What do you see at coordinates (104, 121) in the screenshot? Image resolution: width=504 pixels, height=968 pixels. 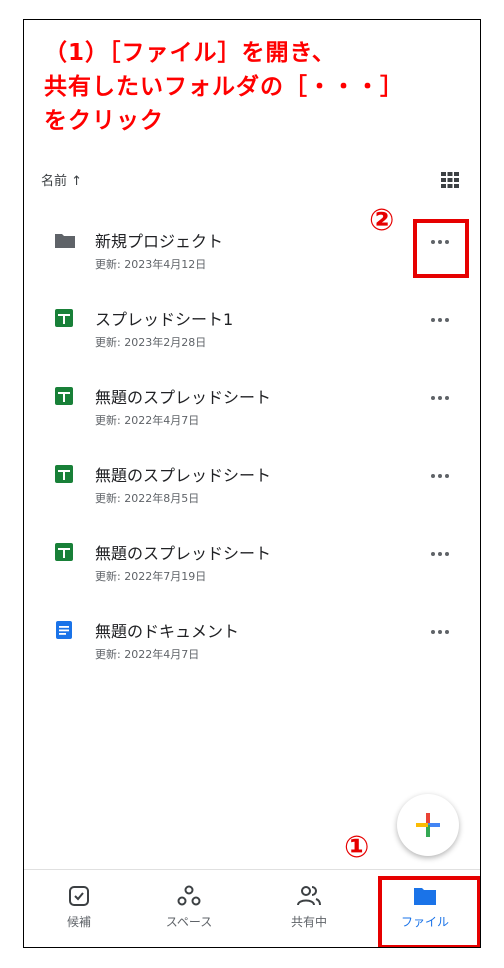 I see `instruction-line-3: をクリック` at bounding box center [104, 121].